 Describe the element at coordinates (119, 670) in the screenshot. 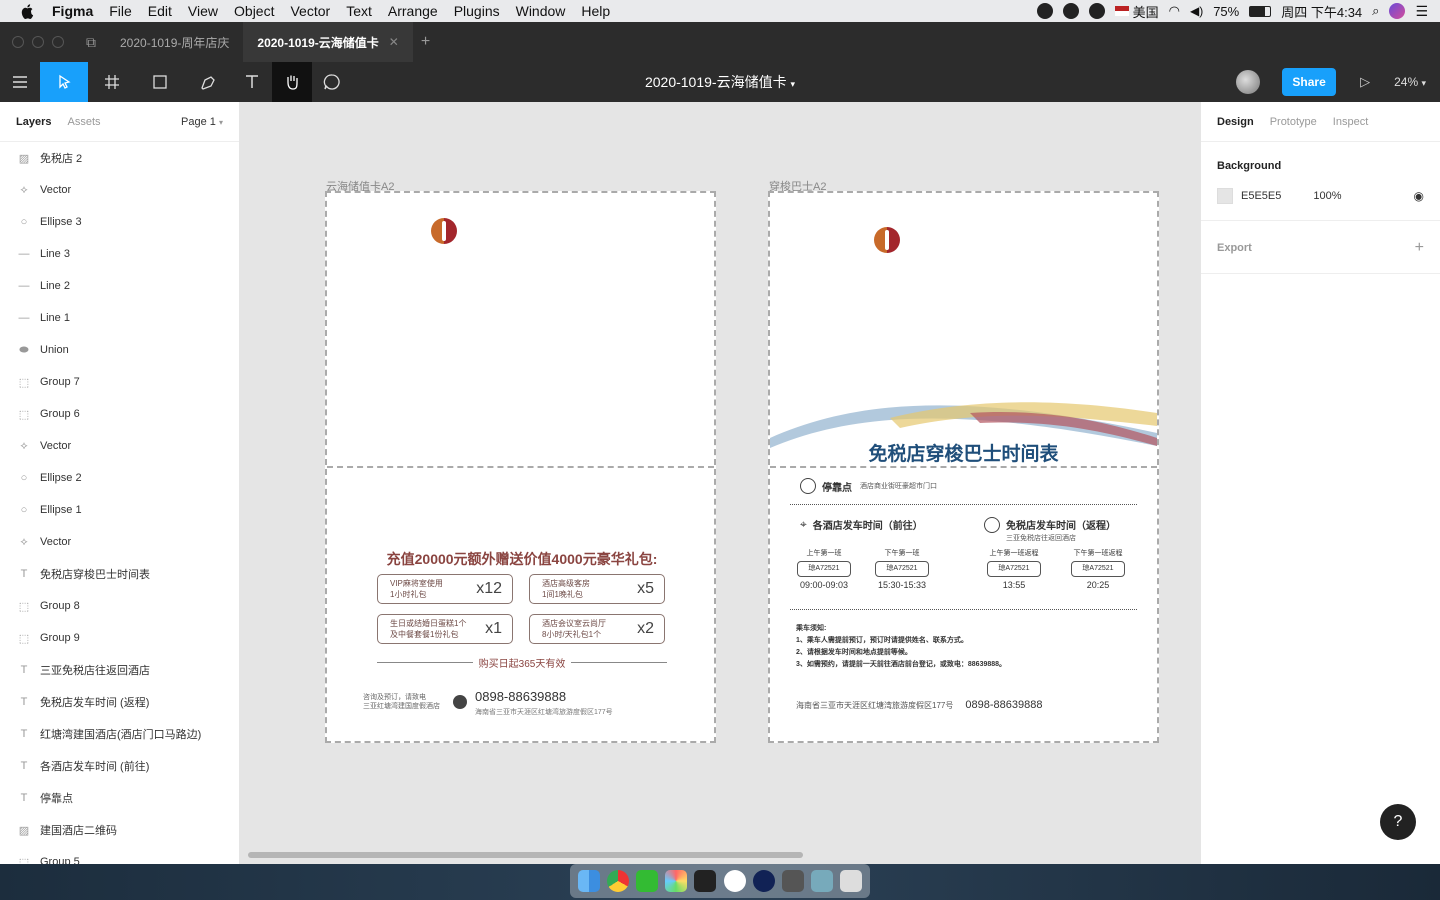

I see `layer-row: T 三亚免税店往返回酒店` at that location.